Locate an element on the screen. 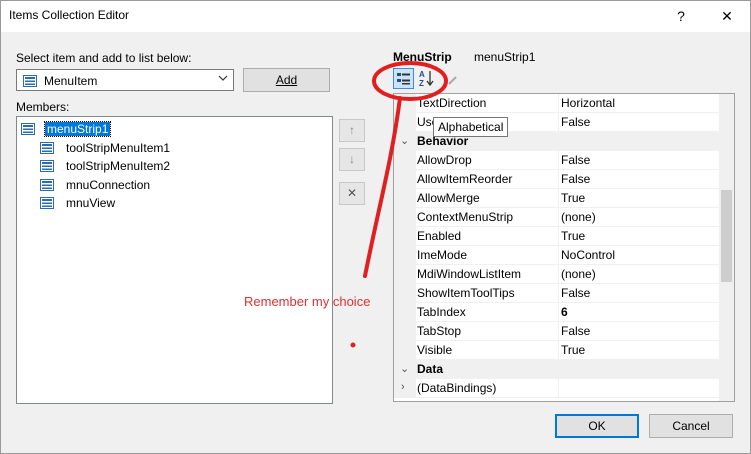  annotation-dot is located at coordinates (353, 345).